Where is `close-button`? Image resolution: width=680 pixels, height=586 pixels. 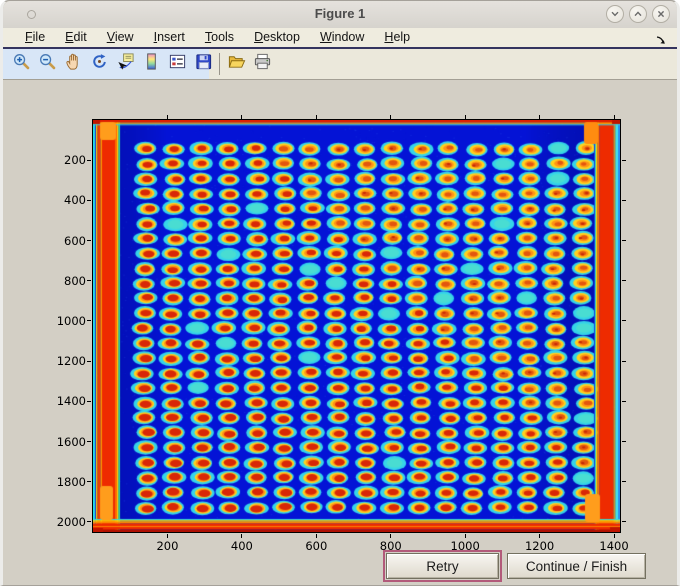 close-button is located at coordinates (661, 14).